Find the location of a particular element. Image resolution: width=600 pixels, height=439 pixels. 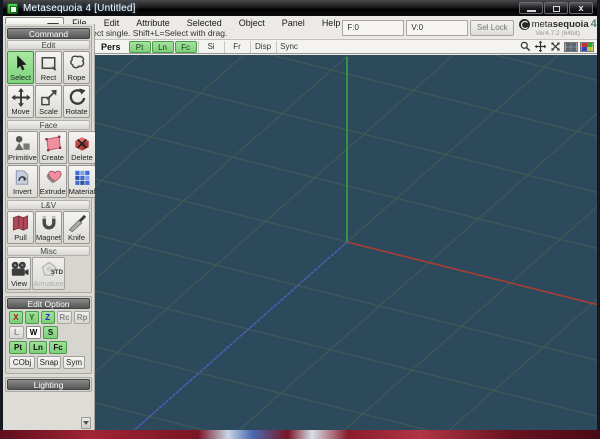

tool-pull-button: Pull is located at coordinates (20, 227).